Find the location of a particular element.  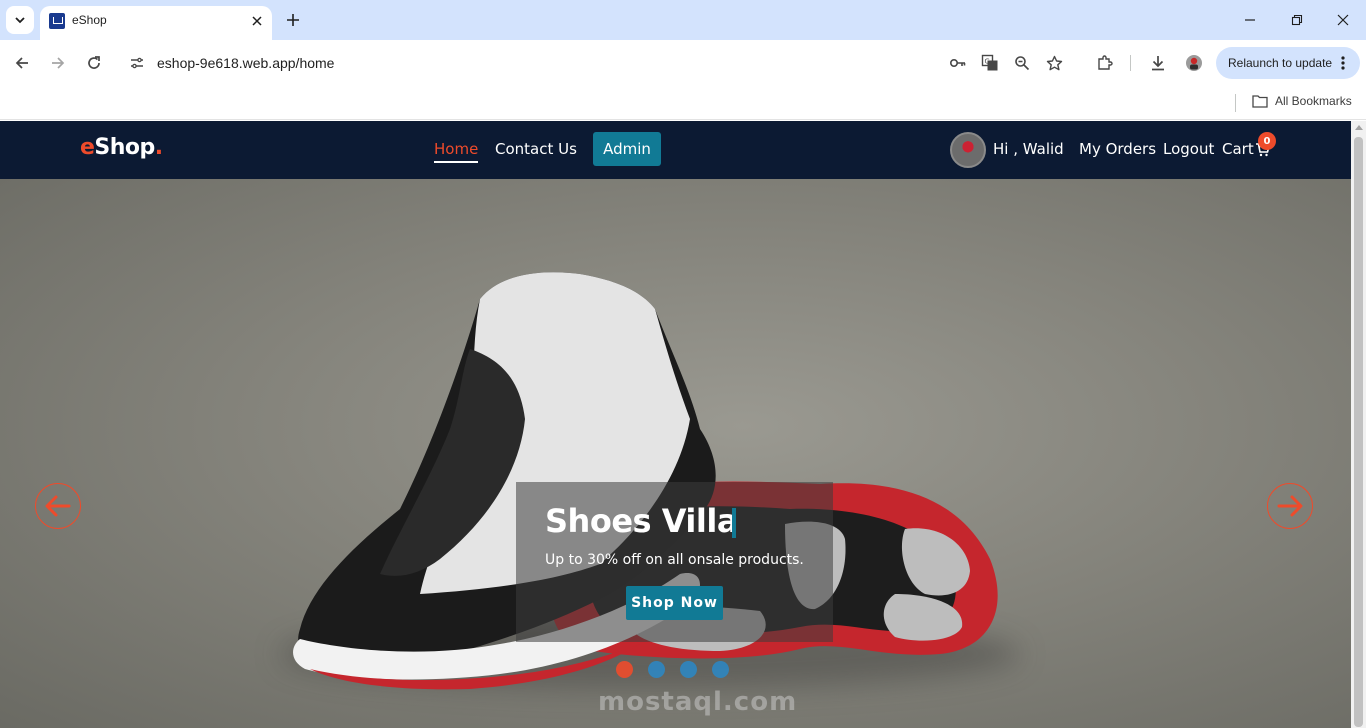

page-scrollbar is located at coordinates (1358, 424).